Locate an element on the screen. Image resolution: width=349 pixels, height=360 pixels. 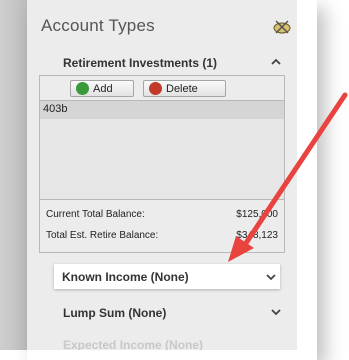
delete-icon is located at coordinates (155, 88).